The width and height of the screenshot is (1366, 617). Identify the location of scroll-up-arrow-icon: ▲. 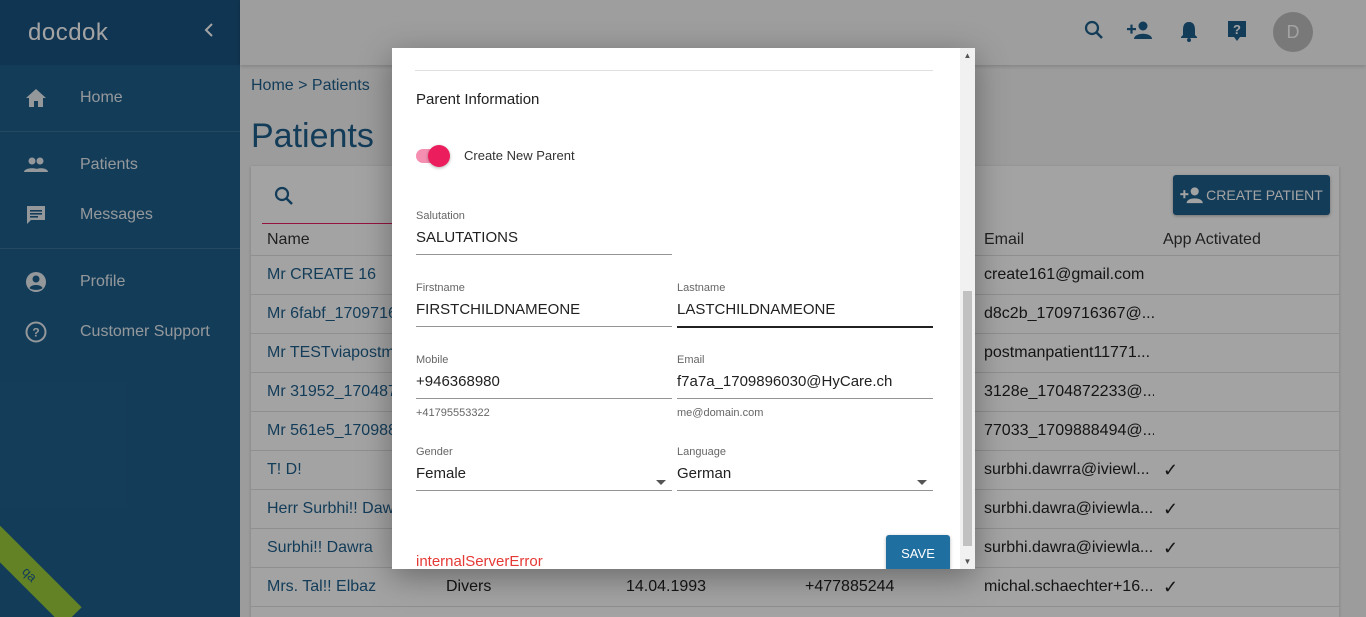
(967, 55).